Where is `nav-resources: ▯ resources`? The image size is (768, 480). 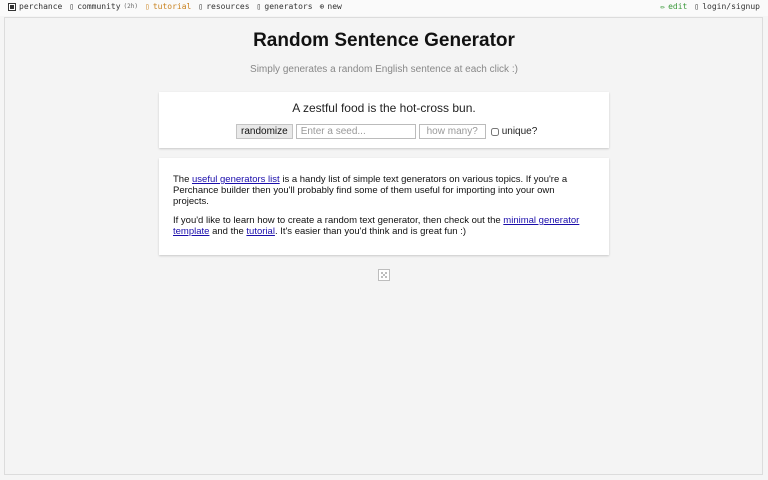 nav-resources: ▯ resources is located at coordinates (223, 6).